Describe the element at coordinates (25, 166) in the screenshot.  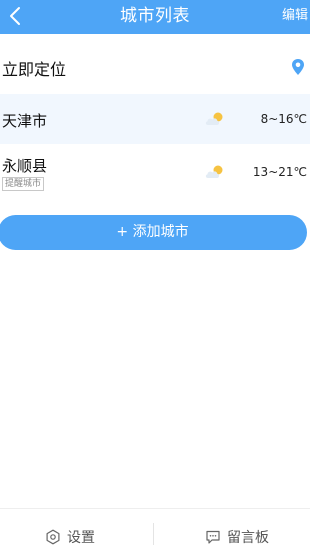
I see `city-name: 永顺县` at that location.